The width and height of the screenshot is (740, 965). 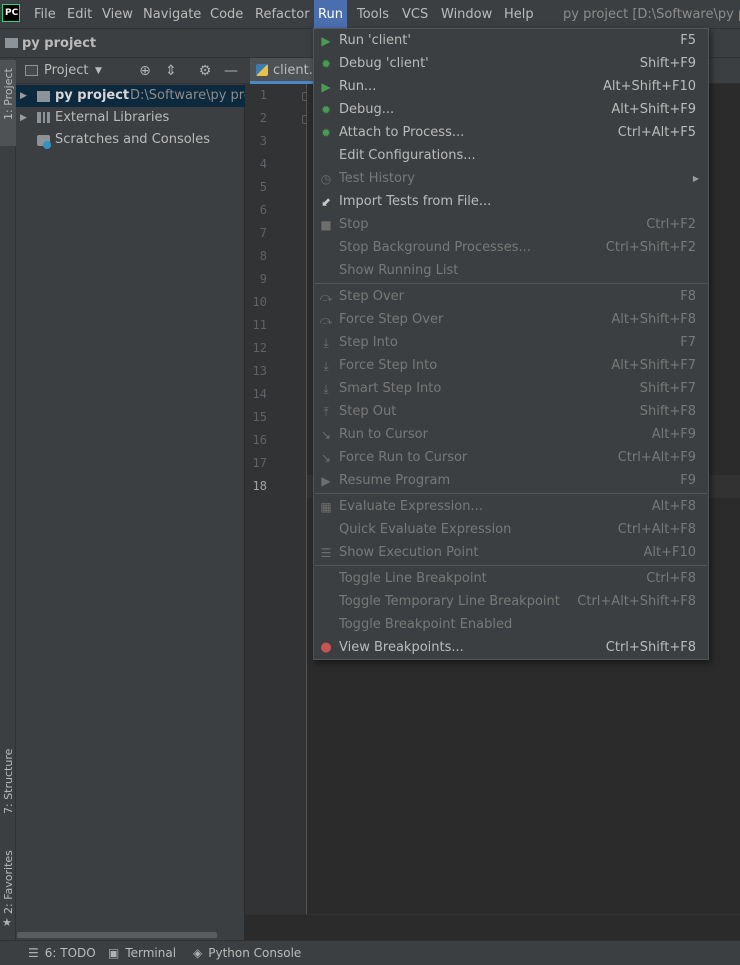 What do you see at coordinates (205, 71) in the screenshot?
I see `gear-icon: ⚙` at bounding box center [205, 71].